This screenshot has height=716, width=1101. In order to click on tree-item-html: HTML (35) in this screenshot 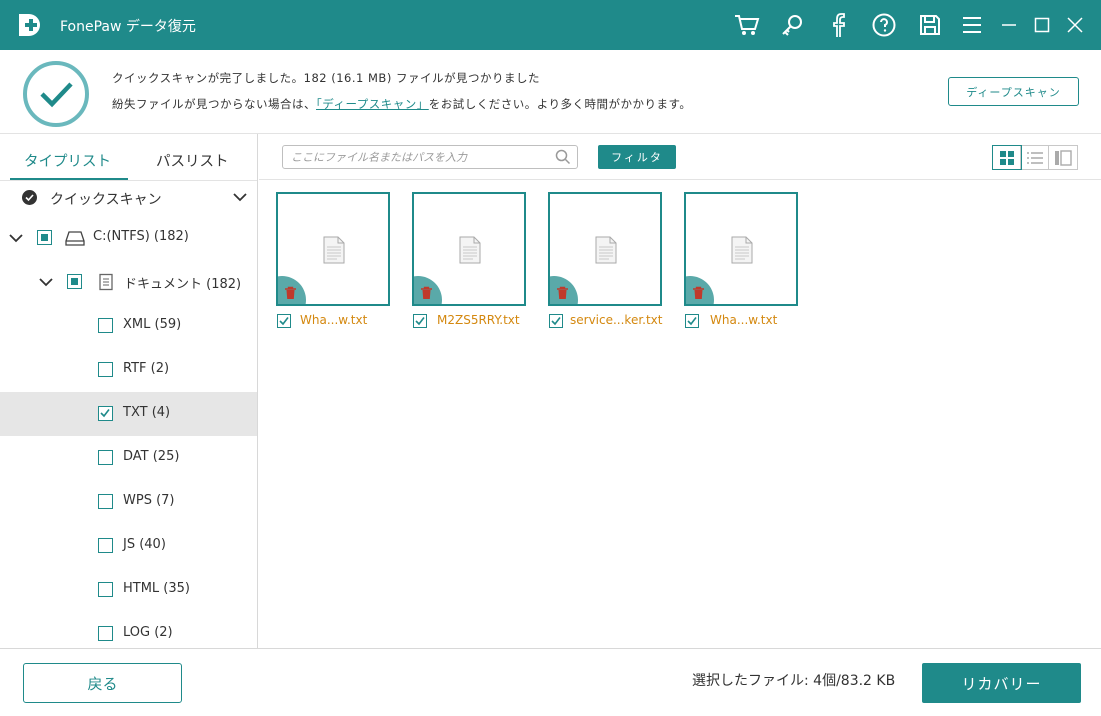, I will do `click(128, 590)`.